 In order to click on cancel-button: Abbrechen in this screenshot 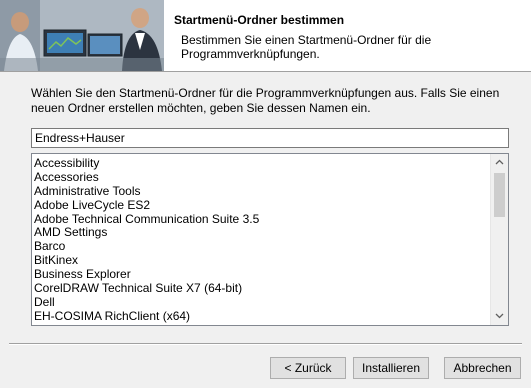, I will do `click(482, 368)`.